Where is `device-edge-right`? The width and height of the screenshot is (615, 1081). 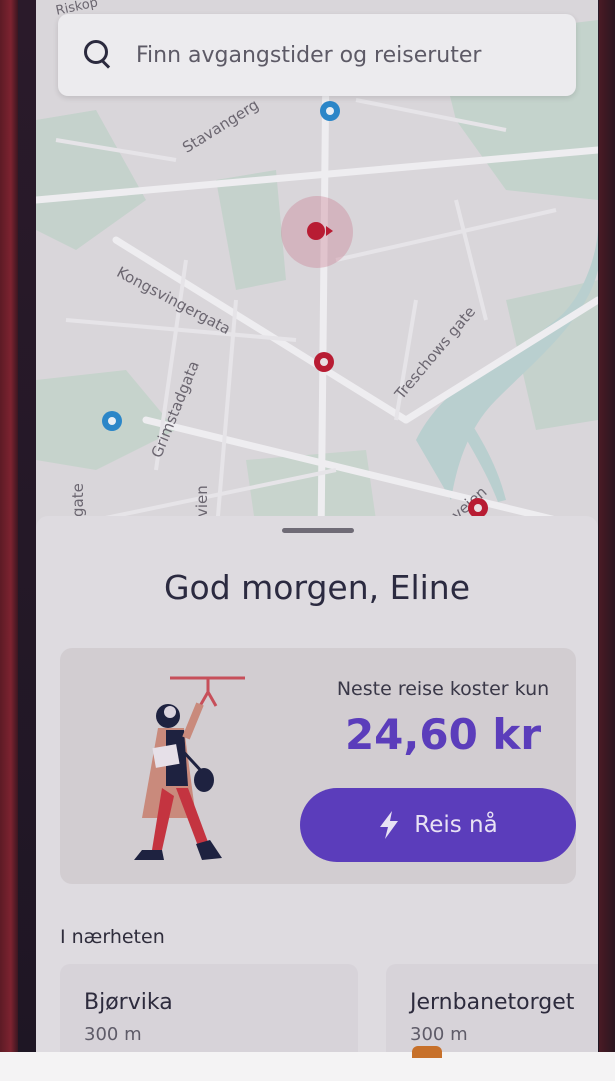 device-edge-right is located at coordinates (607, 540).